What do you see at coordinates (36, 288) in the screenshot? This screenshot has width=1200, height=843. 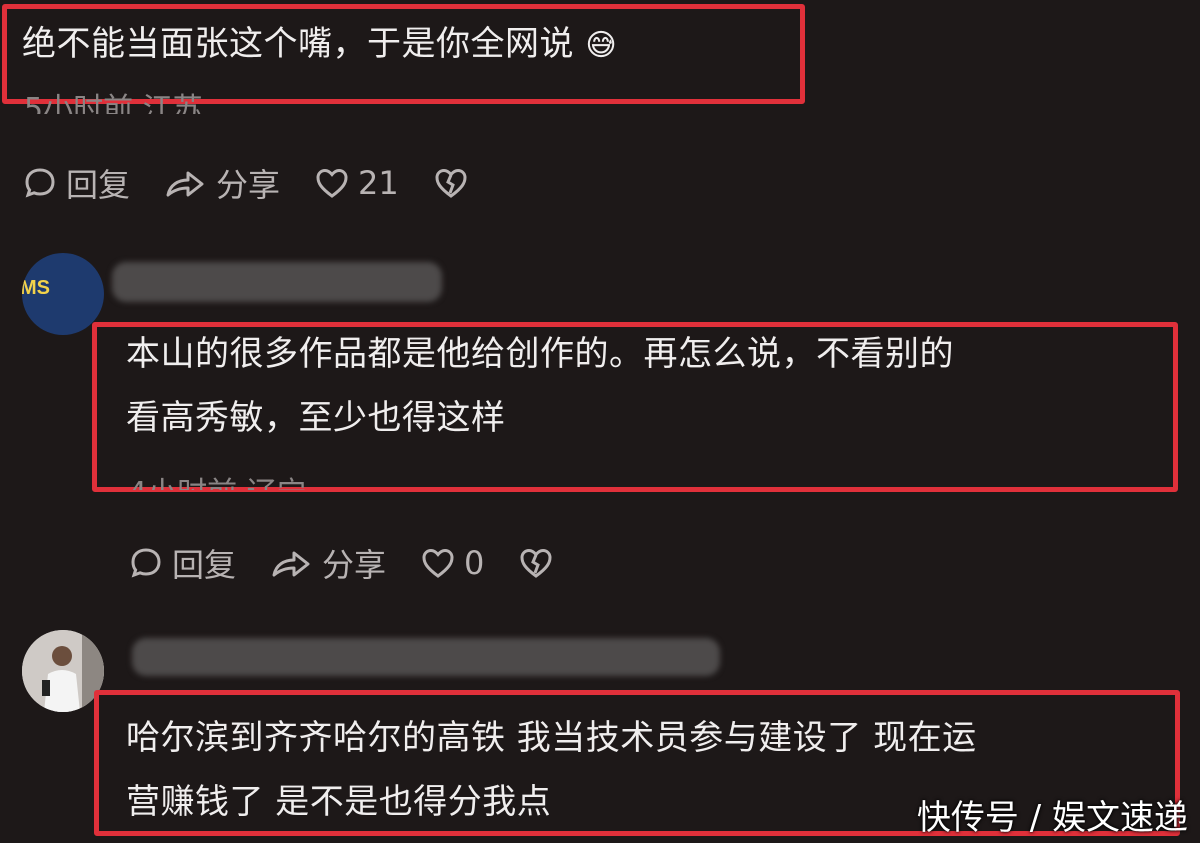 I see `avatar-label: MS` at bounding box center [36, 288].